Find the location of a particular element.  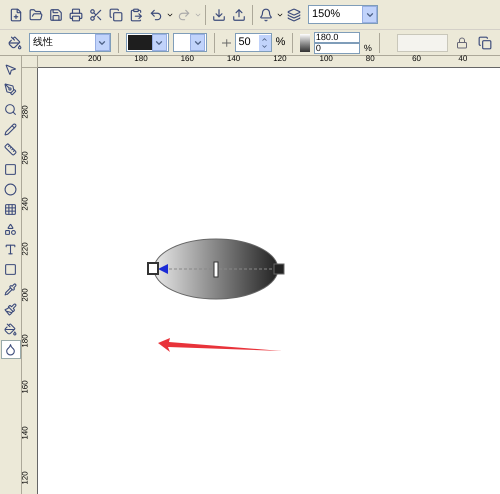

fill-type-value: 线性 is located at coordinates (42, 43).